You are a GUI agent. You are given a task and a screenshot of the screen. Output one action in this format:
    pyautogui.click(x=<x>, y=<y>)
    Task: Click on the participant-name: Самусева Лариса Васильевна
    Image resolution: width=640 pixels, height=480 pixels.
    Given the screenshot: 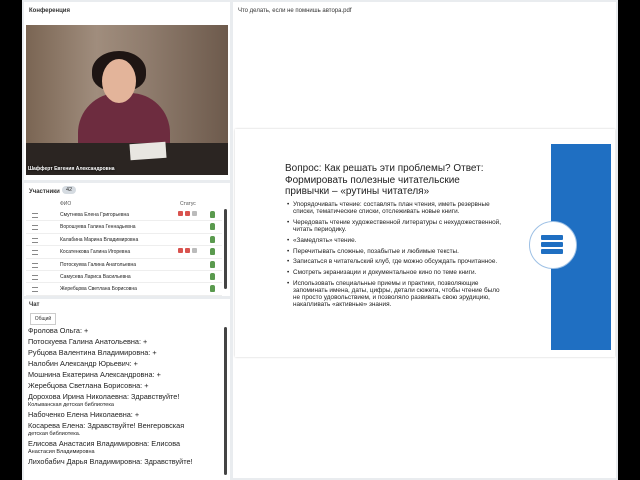 What is the action you would take?
    pyautogui.click(x=95, y=276)
    